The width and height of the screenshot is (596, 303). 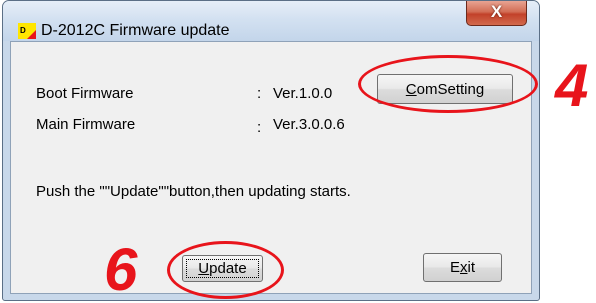 What do you see at coordinates (572, 85) in the screenshot?
I see `step-4-marker: 4` at bounding box center [572, 85].